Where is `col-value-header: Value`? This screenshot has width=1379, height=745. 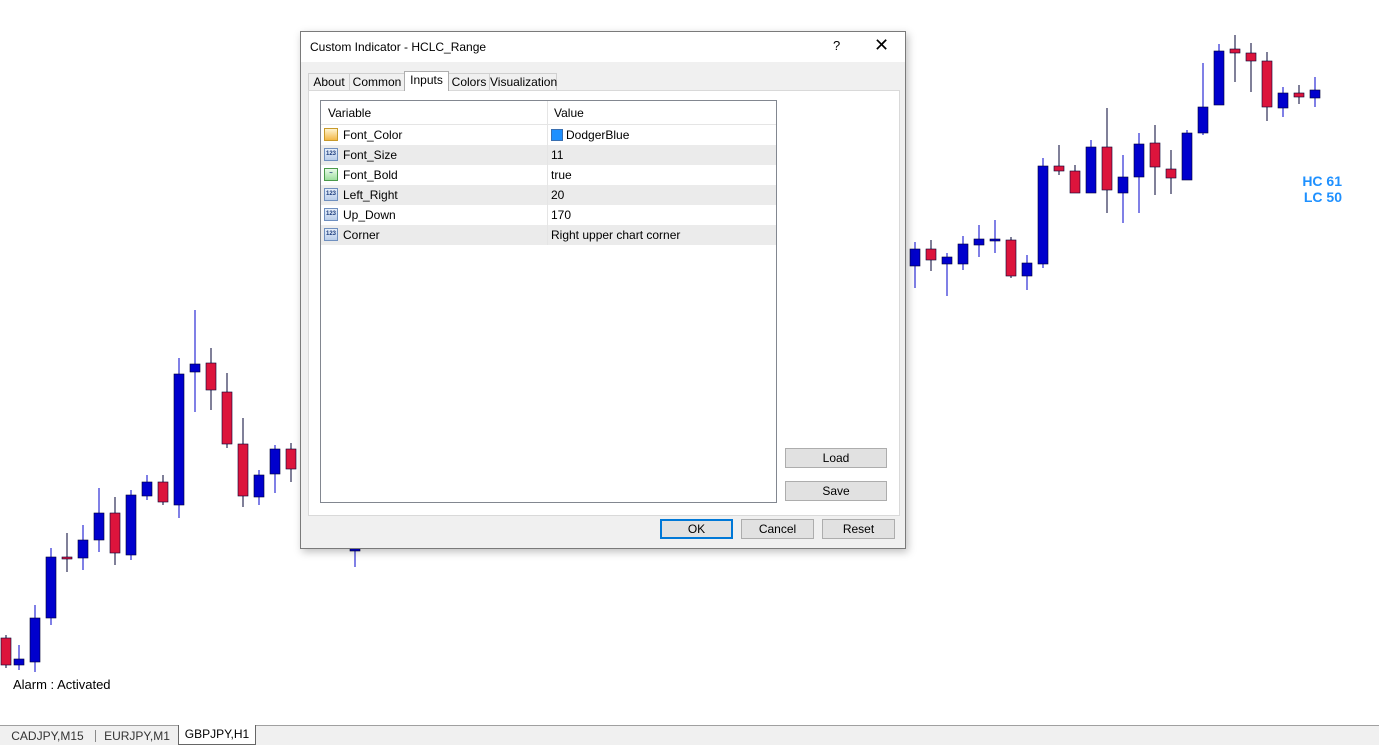
col-value-header: Value is located at coordinates (569, 113).